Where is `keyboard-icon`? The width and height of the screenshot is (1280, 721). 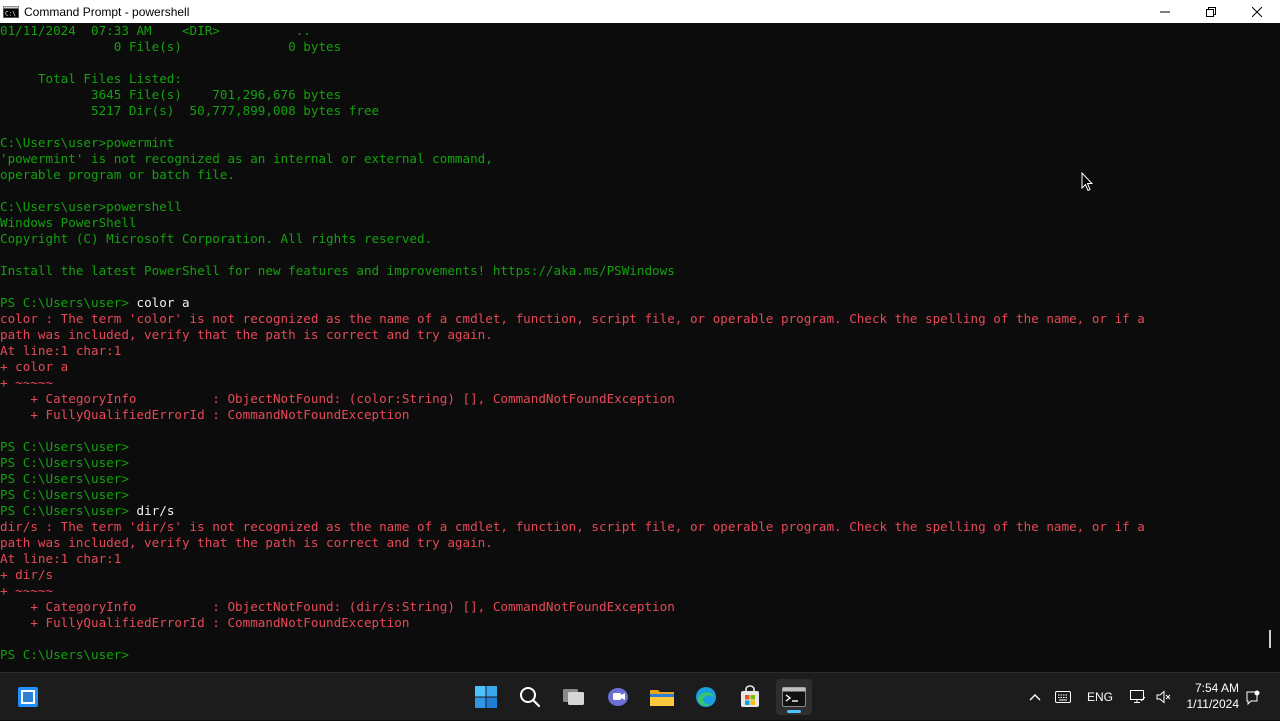 keyboard-icon is located at coordinates (1063, 697).